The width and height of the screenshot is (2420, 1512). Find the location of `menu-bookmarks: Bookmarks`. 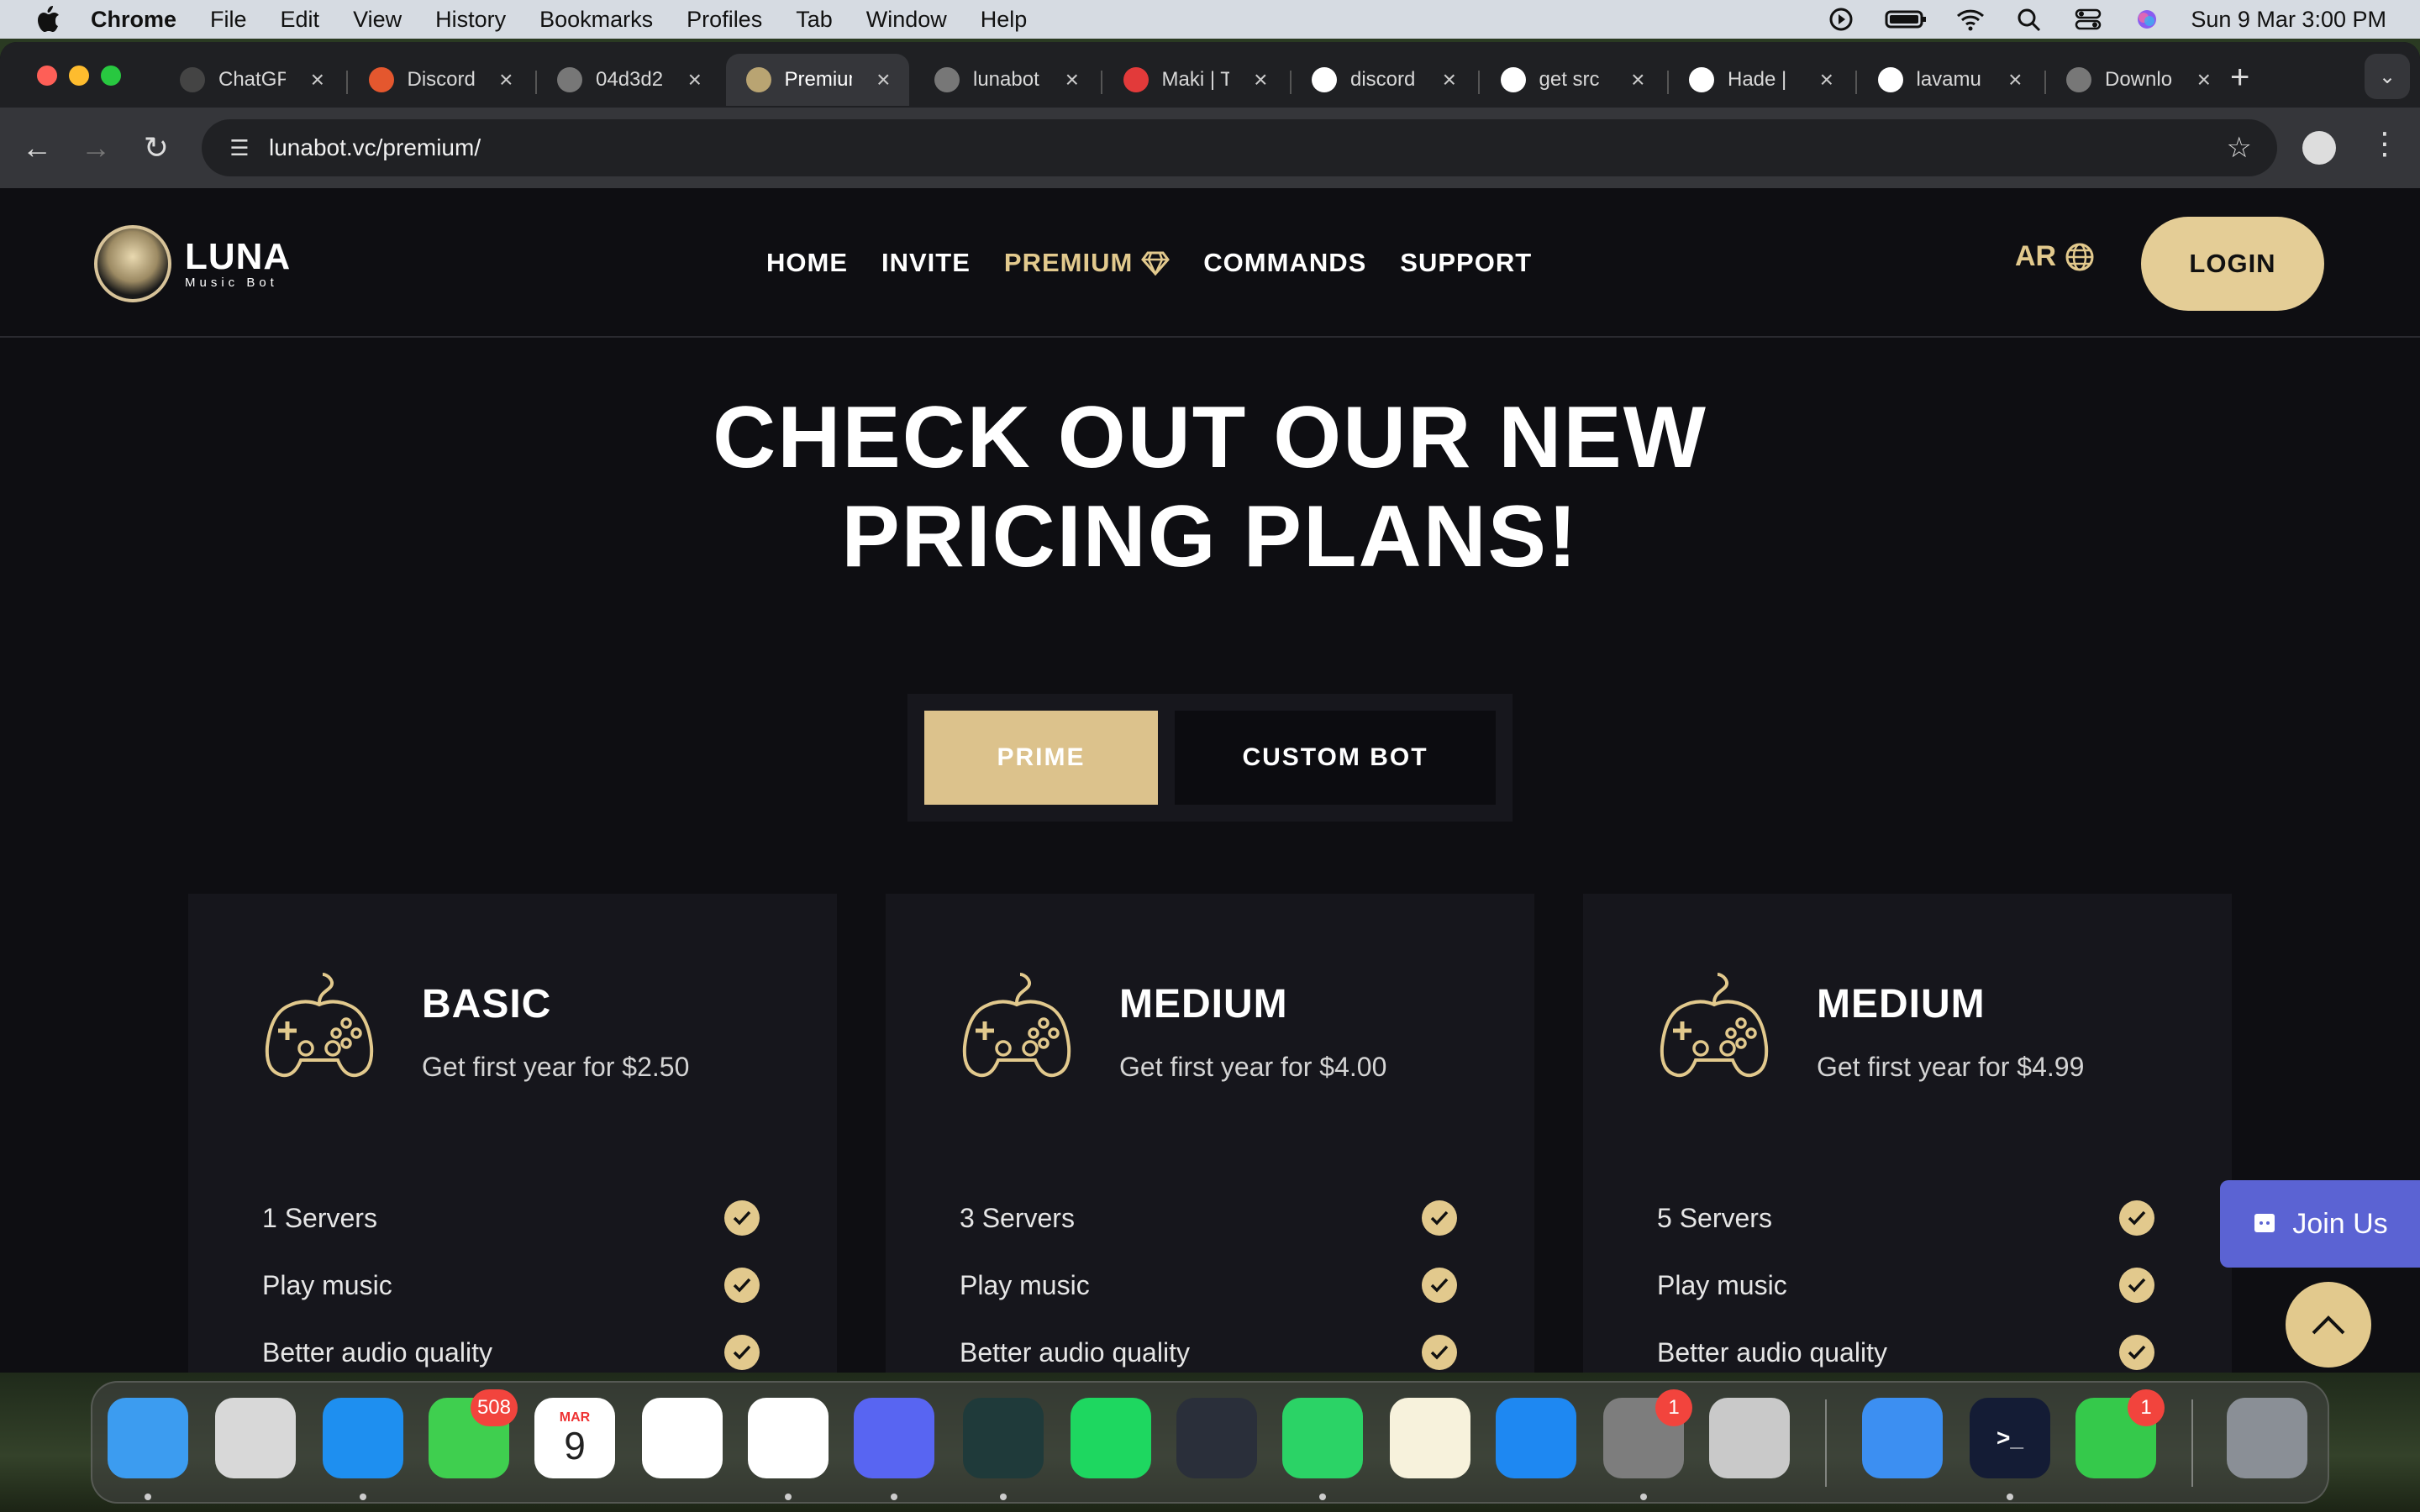

menu-bookmarks: Bookmarks is located at coordinates (596, 20).